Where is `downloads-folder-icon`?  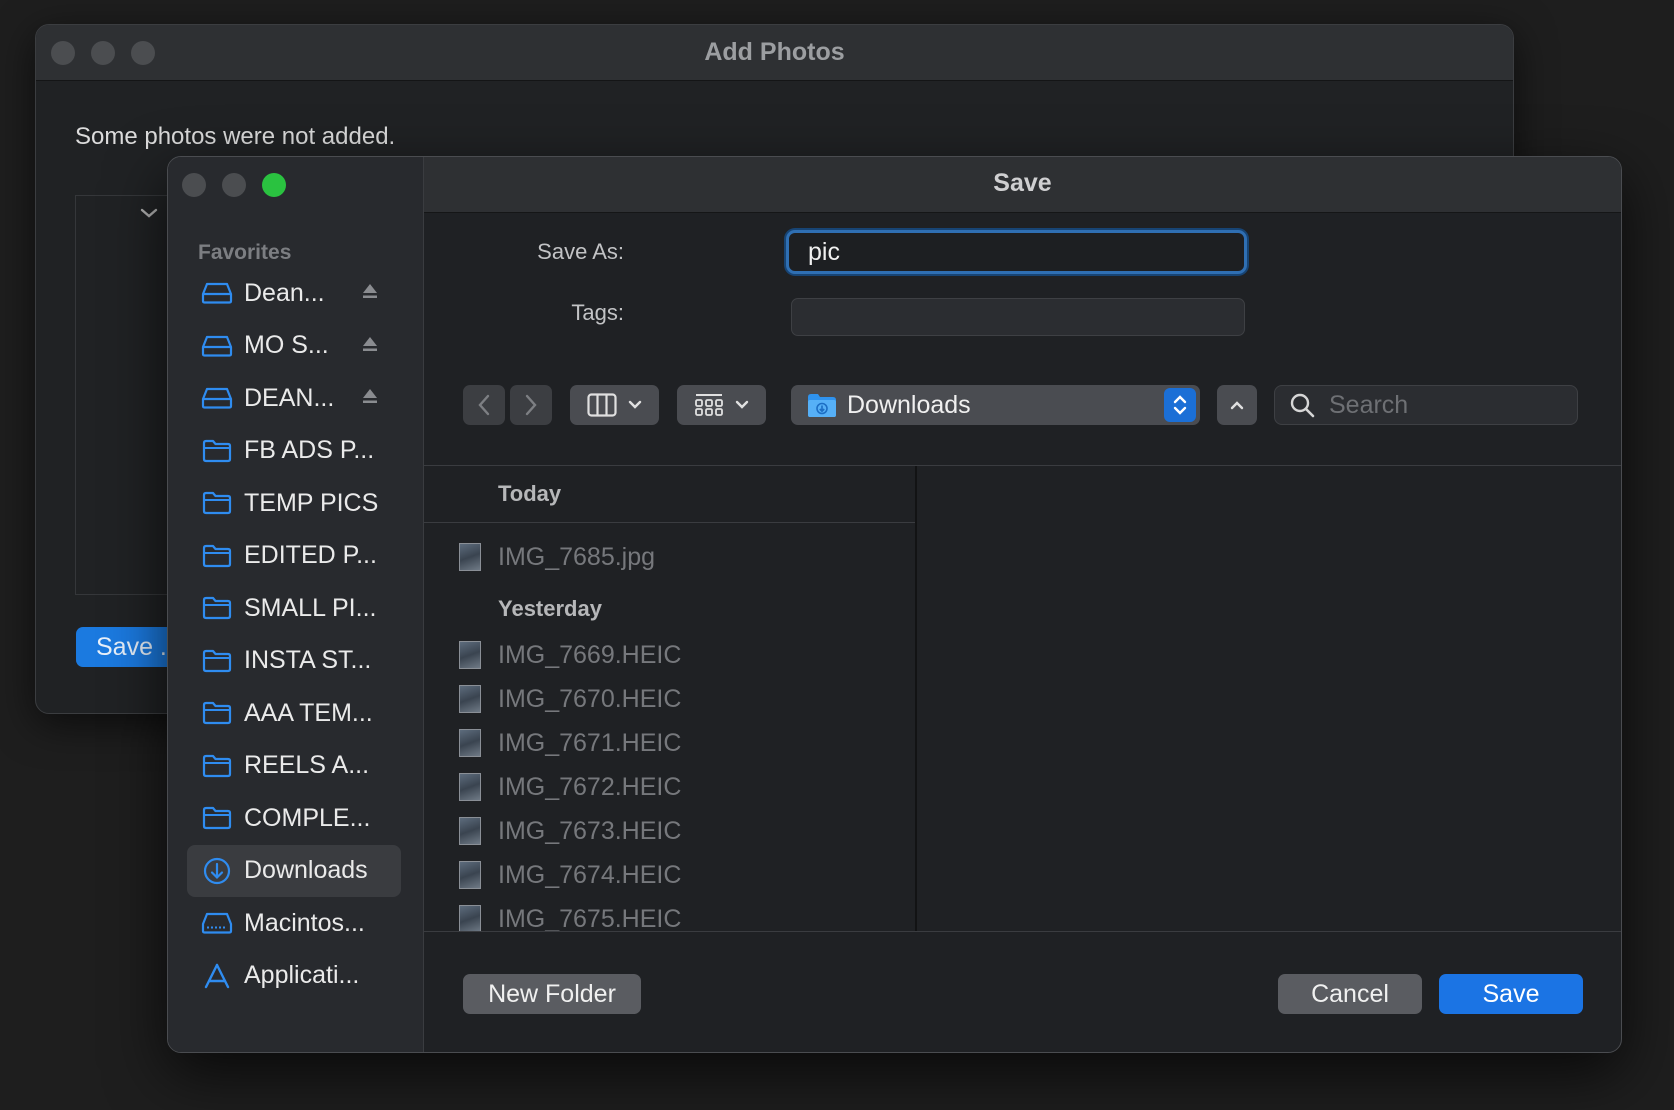 downloads-folder-icon is located at coordinates (822, 405).